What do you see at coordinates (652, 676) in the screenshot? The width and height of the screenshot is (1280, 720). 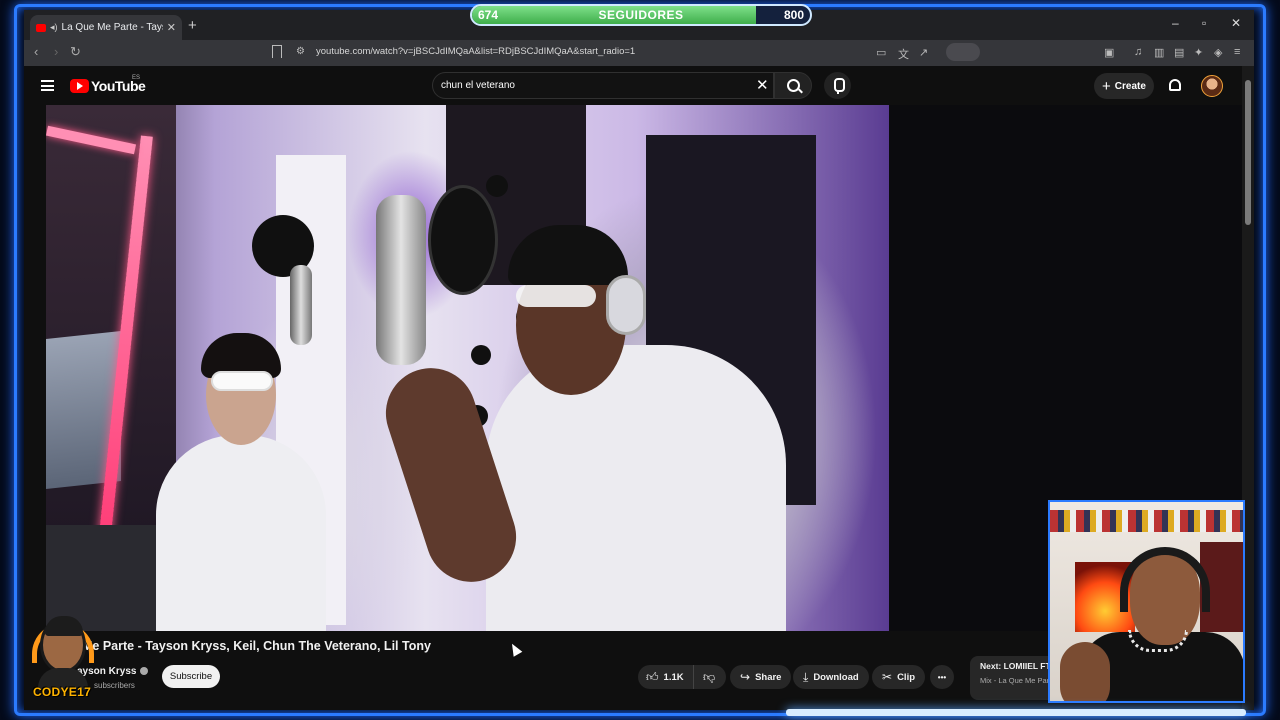 I see `thumbs-up-icon: 👍︎` at bounding box center [652, 676].